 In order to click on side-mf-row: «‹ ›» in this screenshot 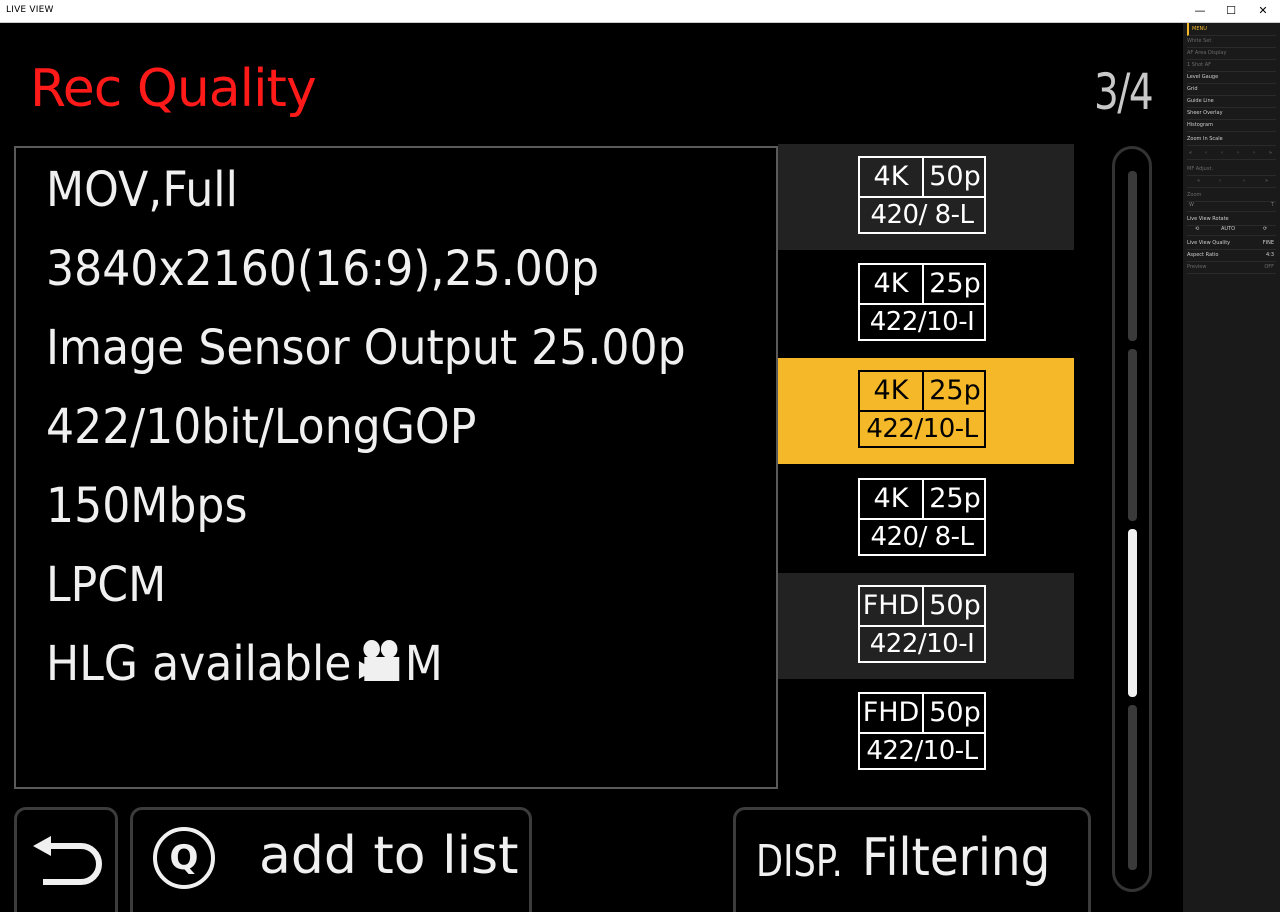, I will do `click(1231, 181)`.